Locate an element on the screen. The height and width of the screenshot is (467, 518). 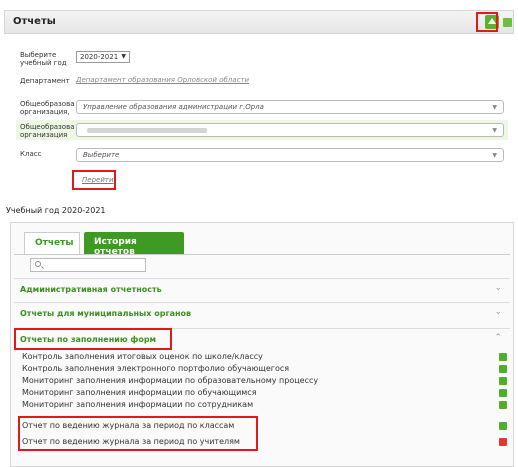
org2-label: Общеобразова организация is located at coordinates (47, 131).